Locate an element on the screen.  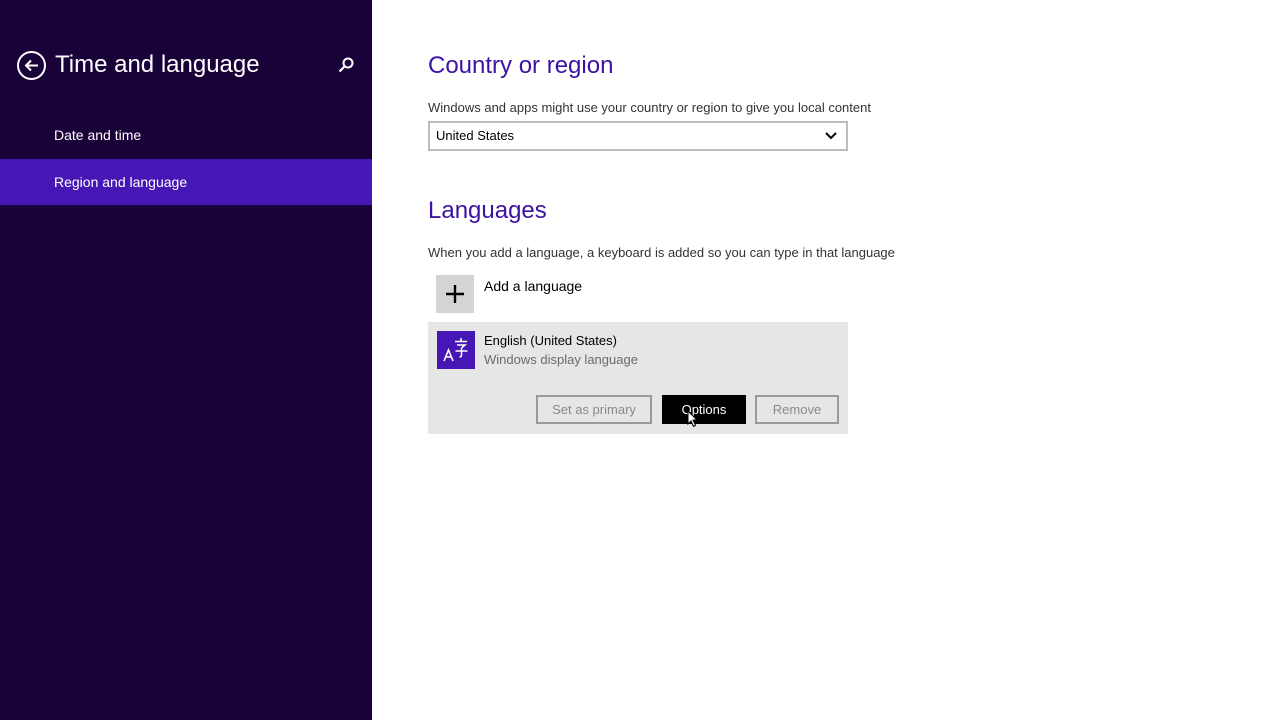
country-select-value: United States is located at coordinates (475, 135).